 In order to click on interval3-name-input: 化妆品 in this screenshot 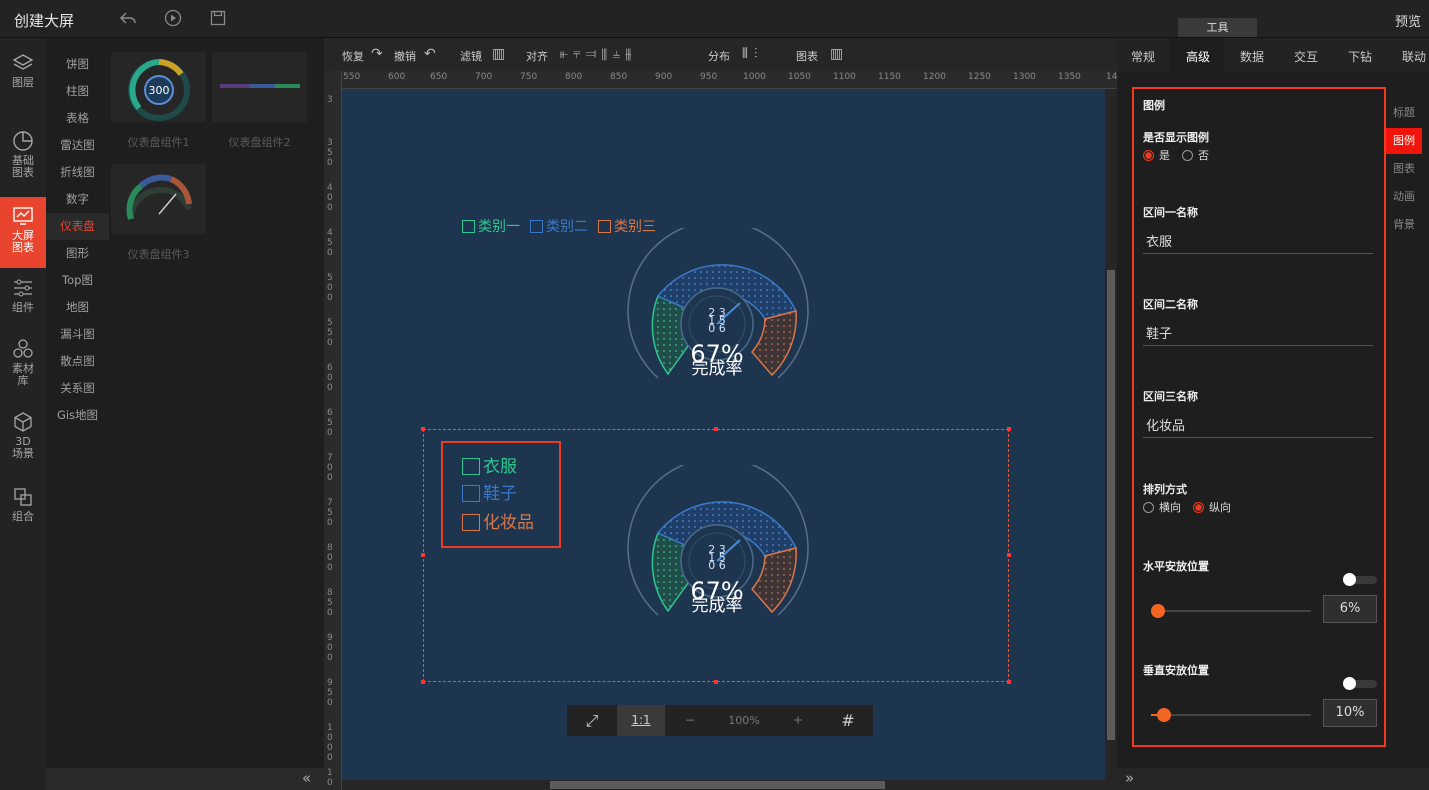, I will do `click(1258, 427)`.